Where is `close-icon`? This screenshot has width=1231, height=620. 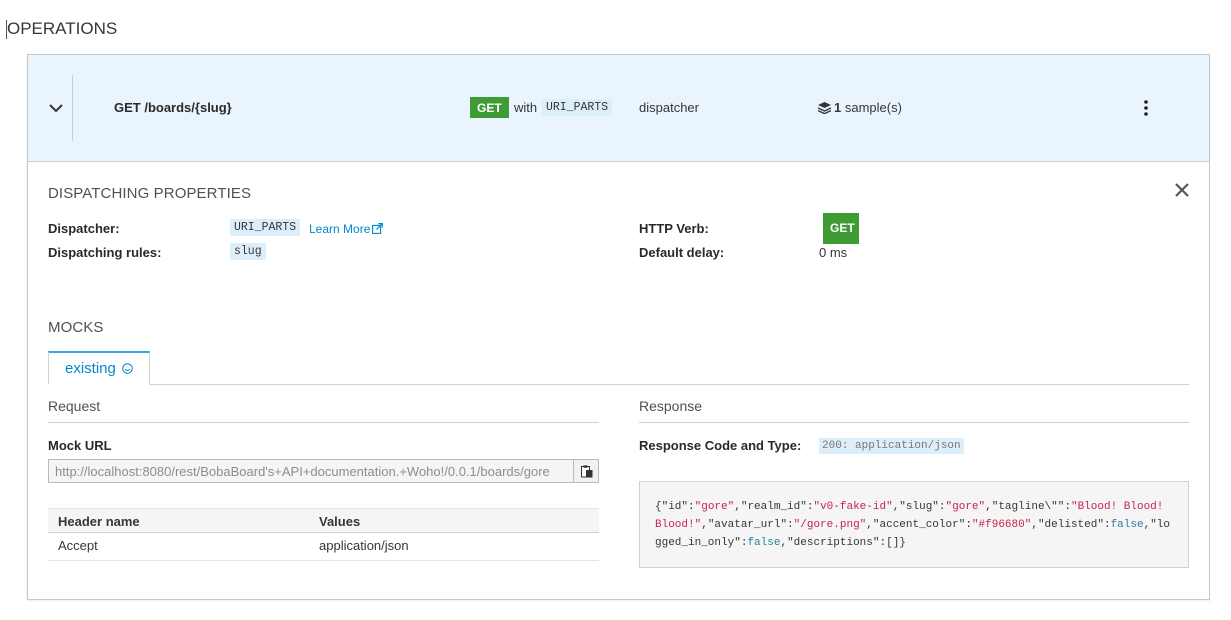 close-icon is located at coordinates (1182, 190).